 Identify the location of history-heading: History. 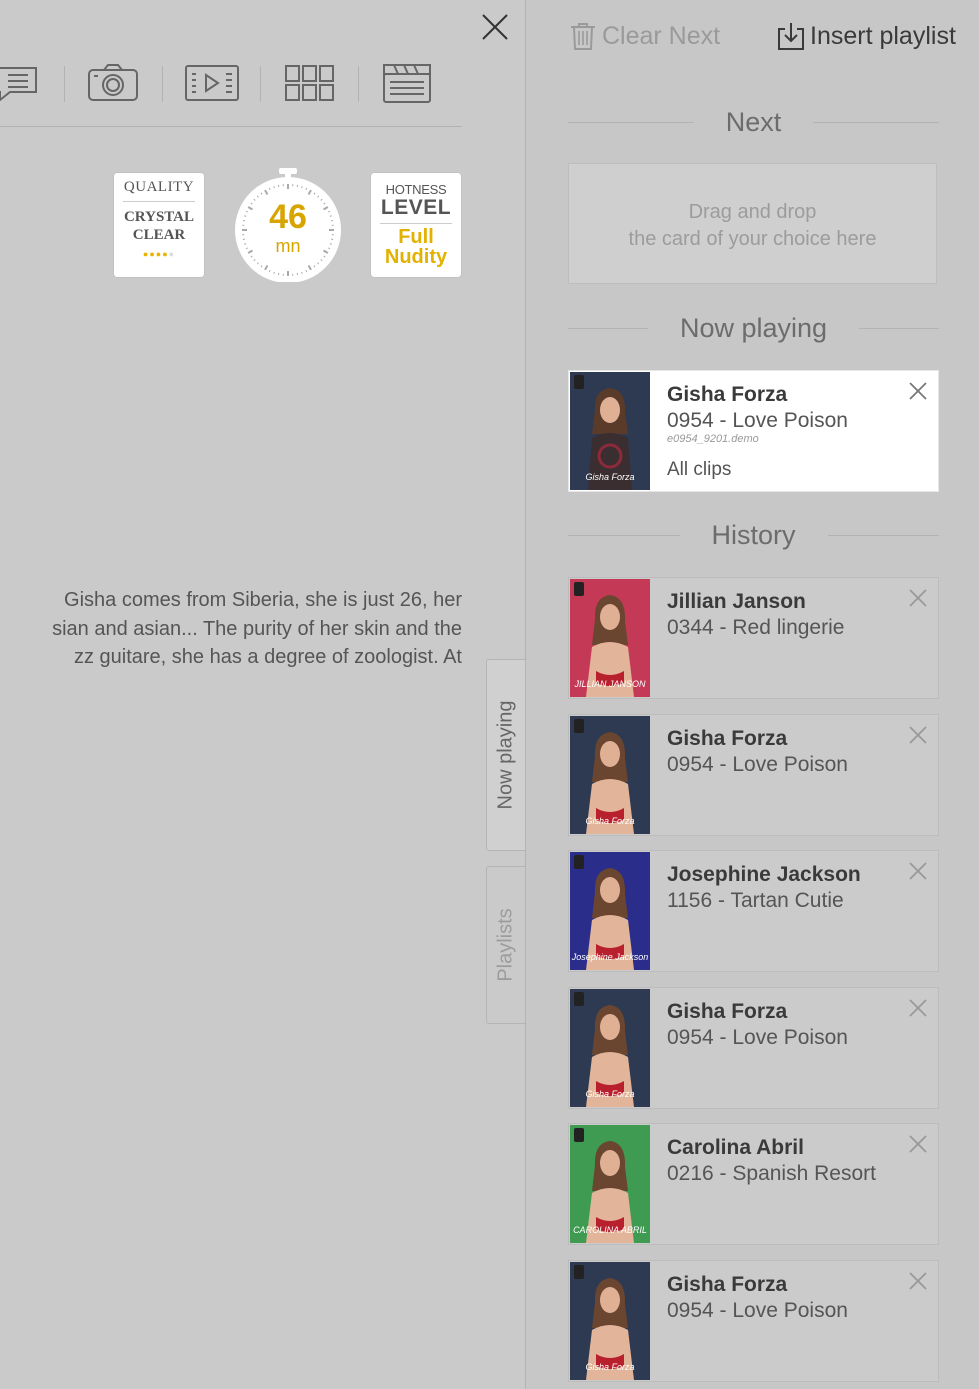
(753, 534).